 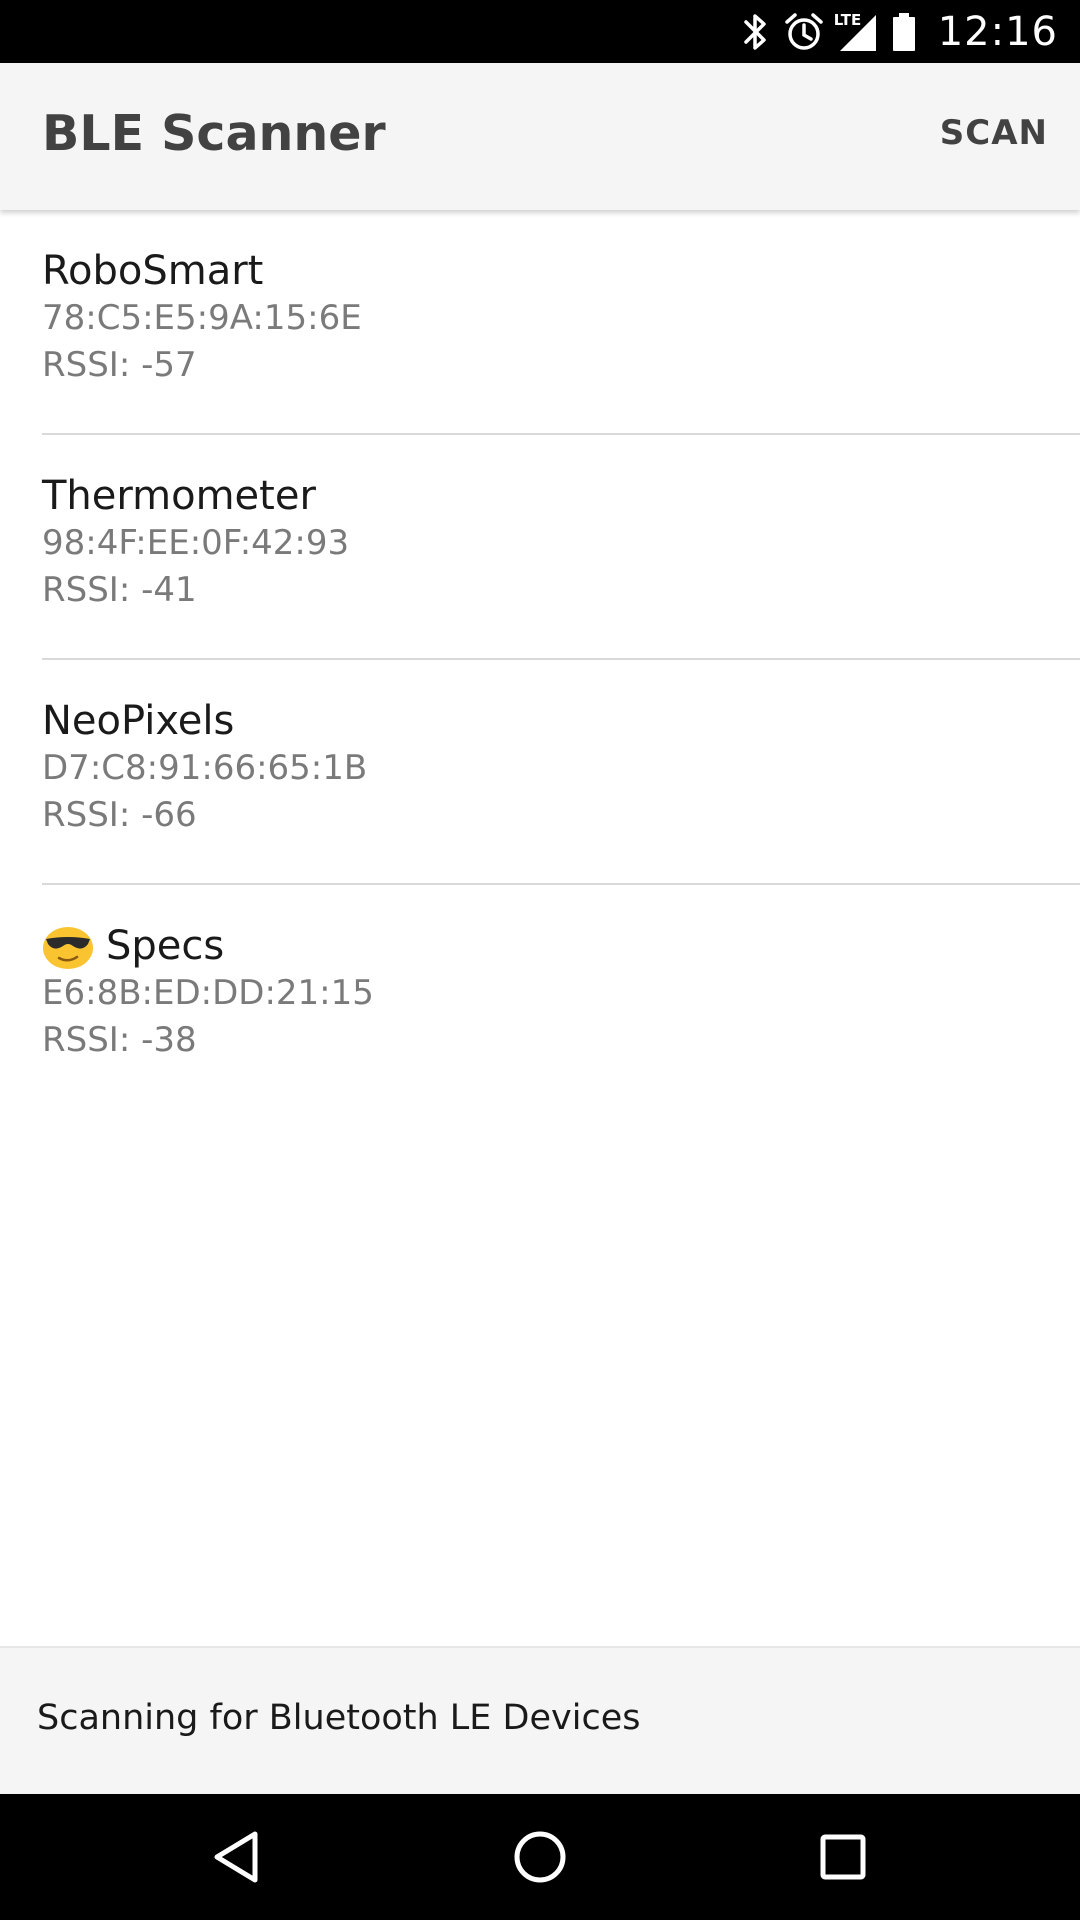 I want to click on scan-status-text: Scanning for Bluetooth LE Devices, so click(x=339, y=1718).